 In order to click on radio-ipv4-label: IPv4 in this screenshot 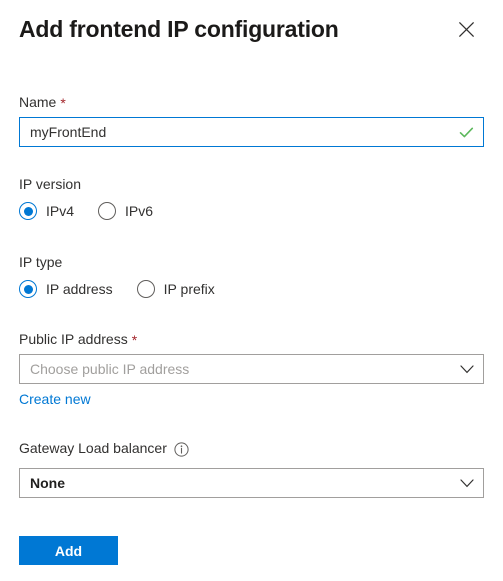, I will do `click(60, 211)`.